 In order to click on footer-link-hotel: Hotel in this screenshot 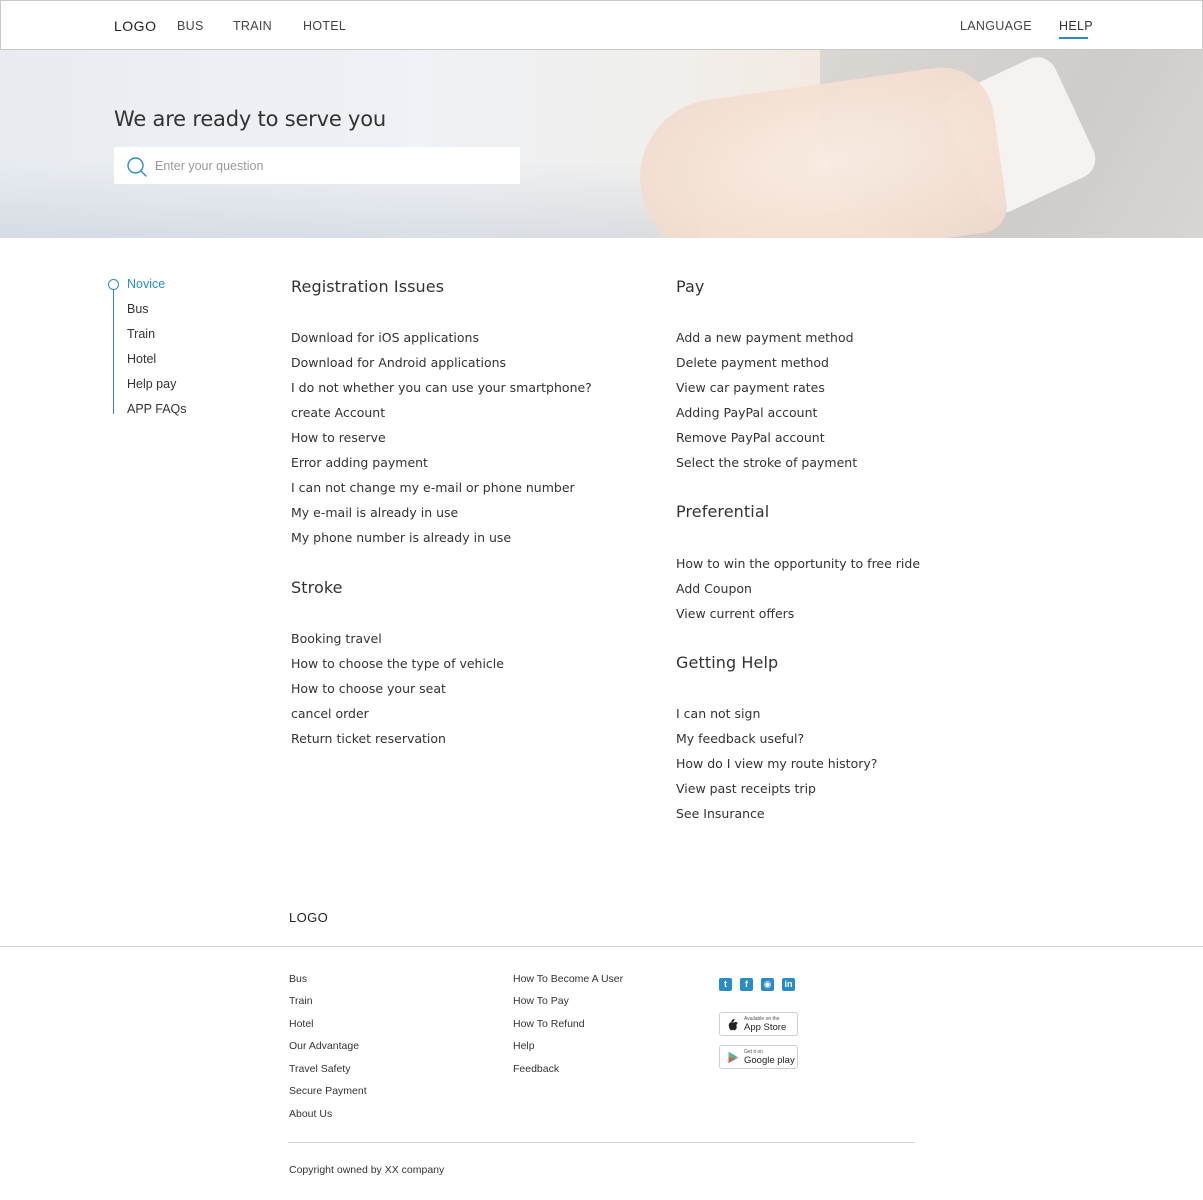, I will do `click(301, 1024)`.